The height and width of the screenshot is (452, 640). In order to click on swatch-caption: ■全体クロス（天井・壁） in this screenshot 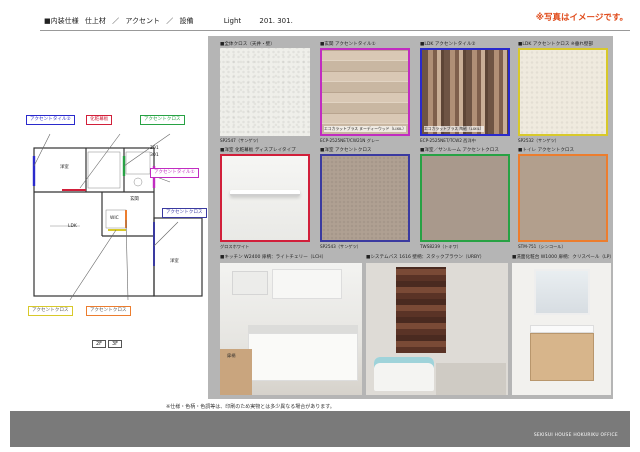, I will do `click(247, 44)`.